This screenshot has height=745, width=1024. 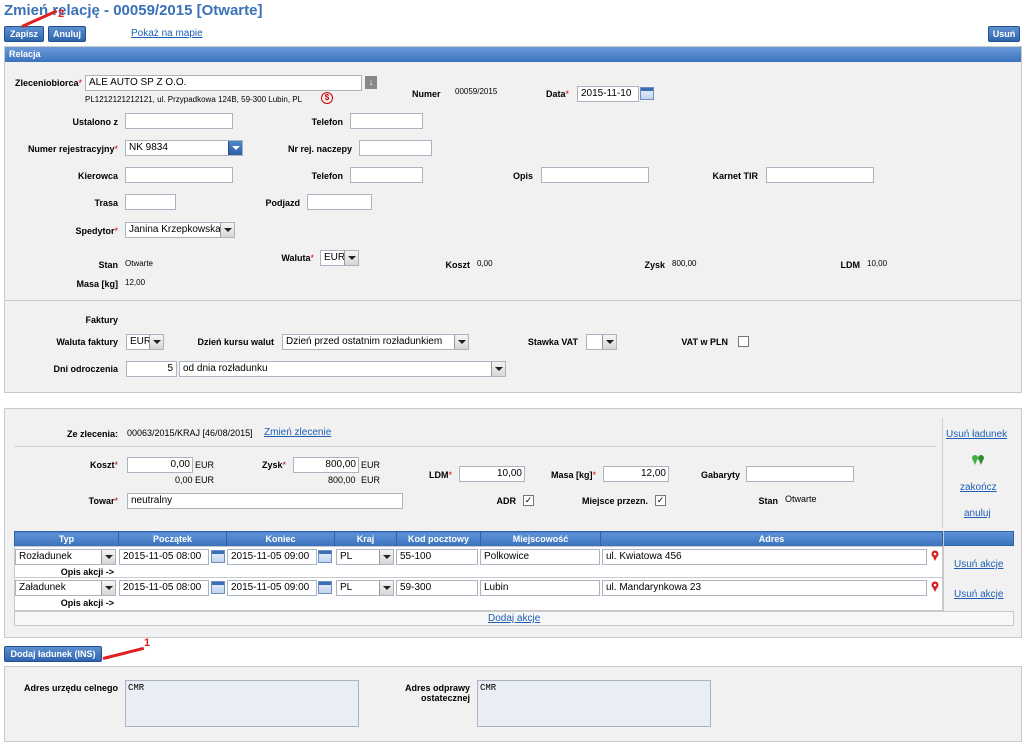 What do you see at coordinates (65, 557) in the screenshot?
I see `row1-typ-select: Rozładunek` at bounding box center [65, 557].